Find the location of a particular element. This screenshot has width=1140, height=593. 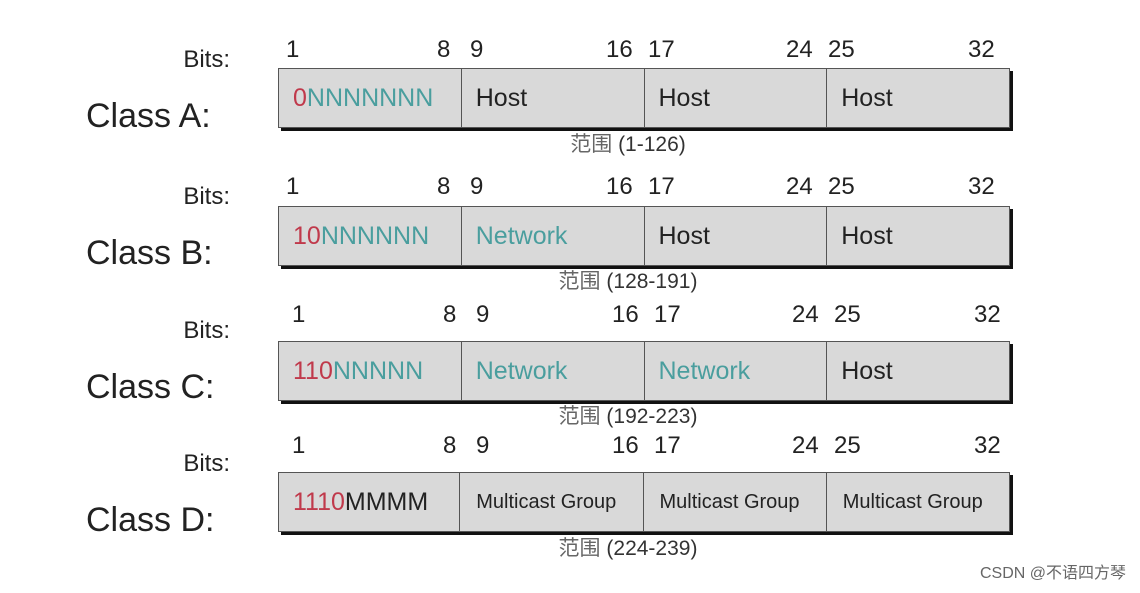

address-box: 0 NNNNNNN Host Host Host is located at coordinates (644, 98).